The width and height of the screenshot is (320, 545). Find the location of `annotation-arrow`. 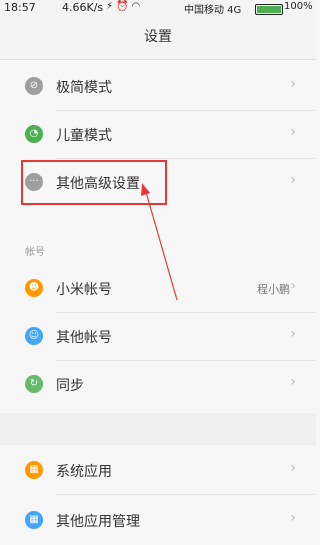

annotation-arrow is located at coordinates (159, 242).